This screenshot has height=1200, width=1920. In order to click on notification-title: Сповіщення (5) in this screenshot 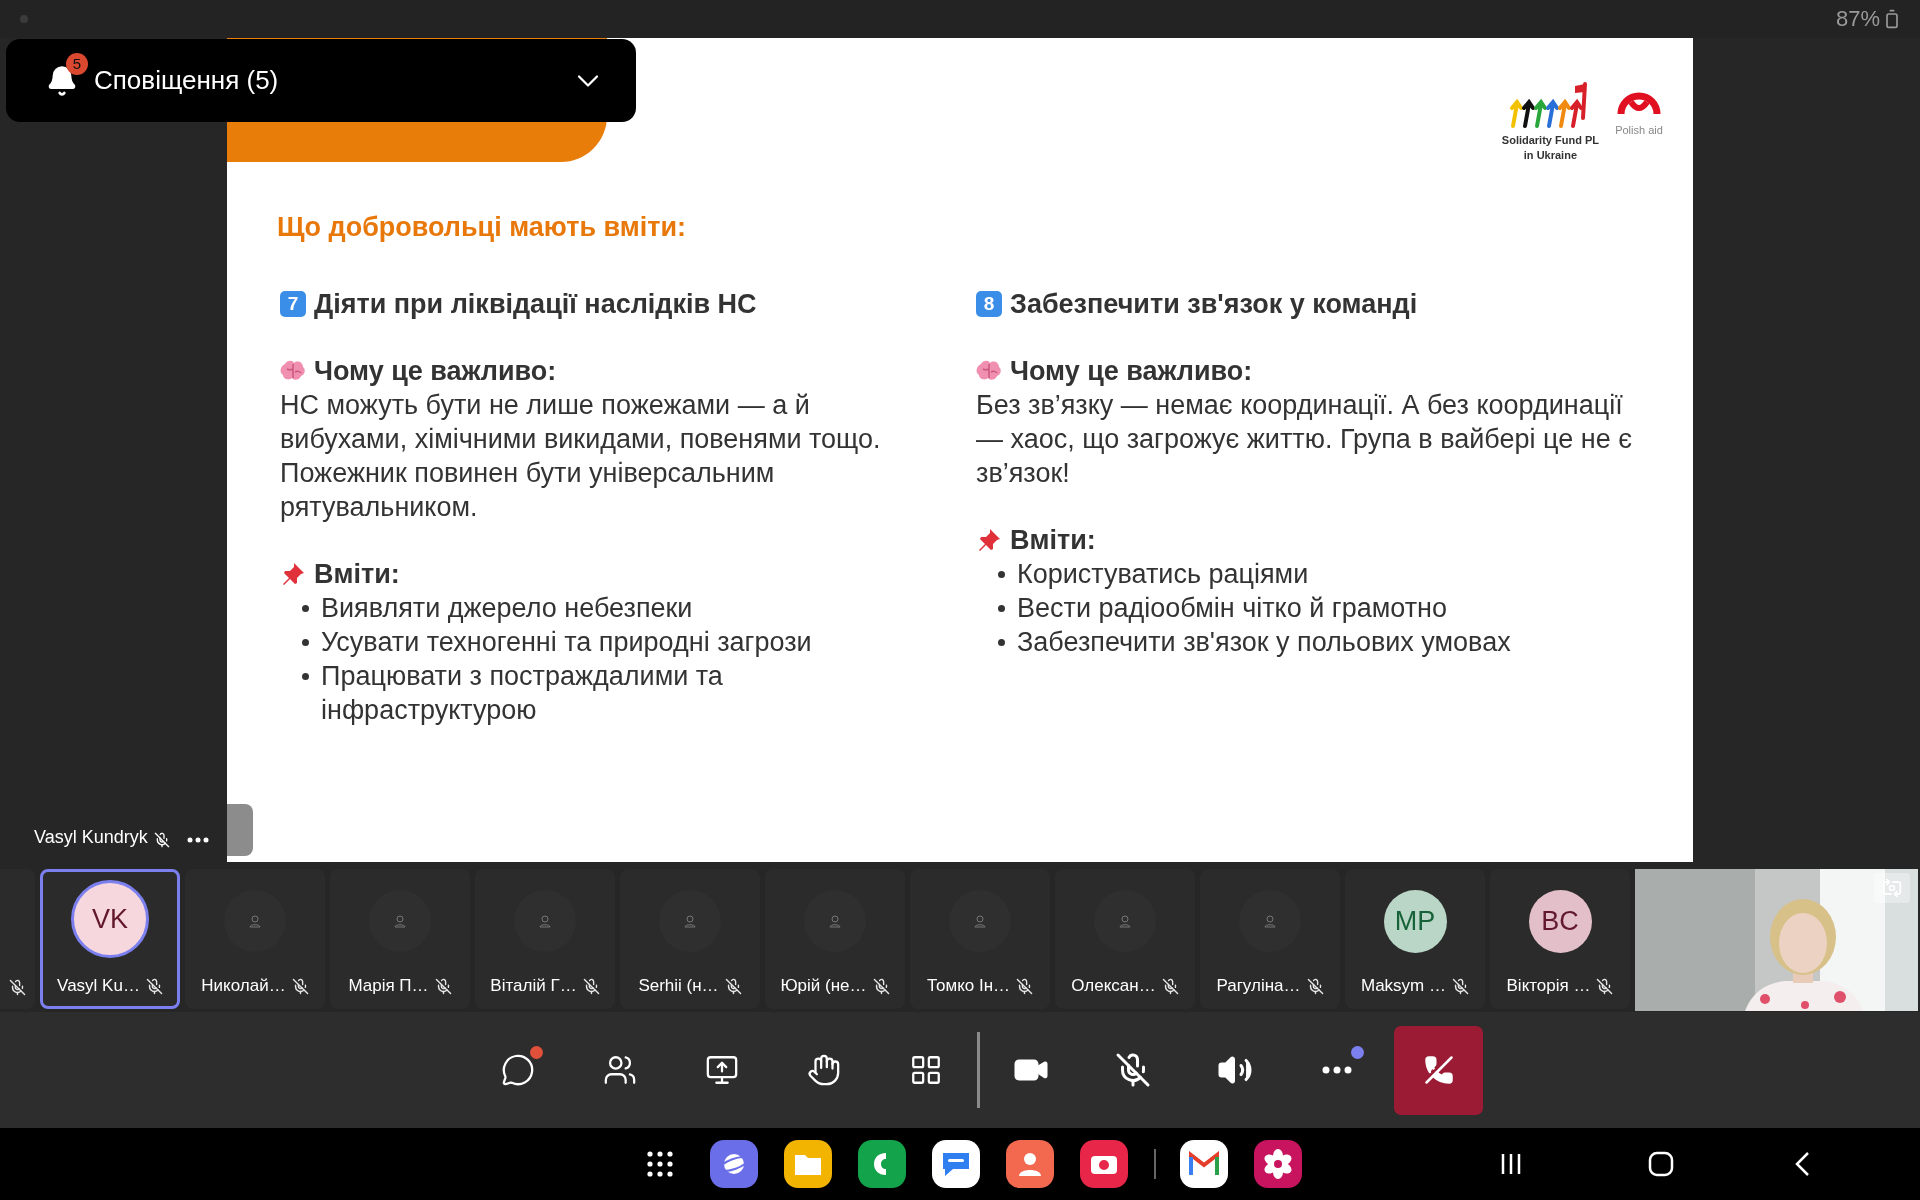, I will do `click(187, 80)`.